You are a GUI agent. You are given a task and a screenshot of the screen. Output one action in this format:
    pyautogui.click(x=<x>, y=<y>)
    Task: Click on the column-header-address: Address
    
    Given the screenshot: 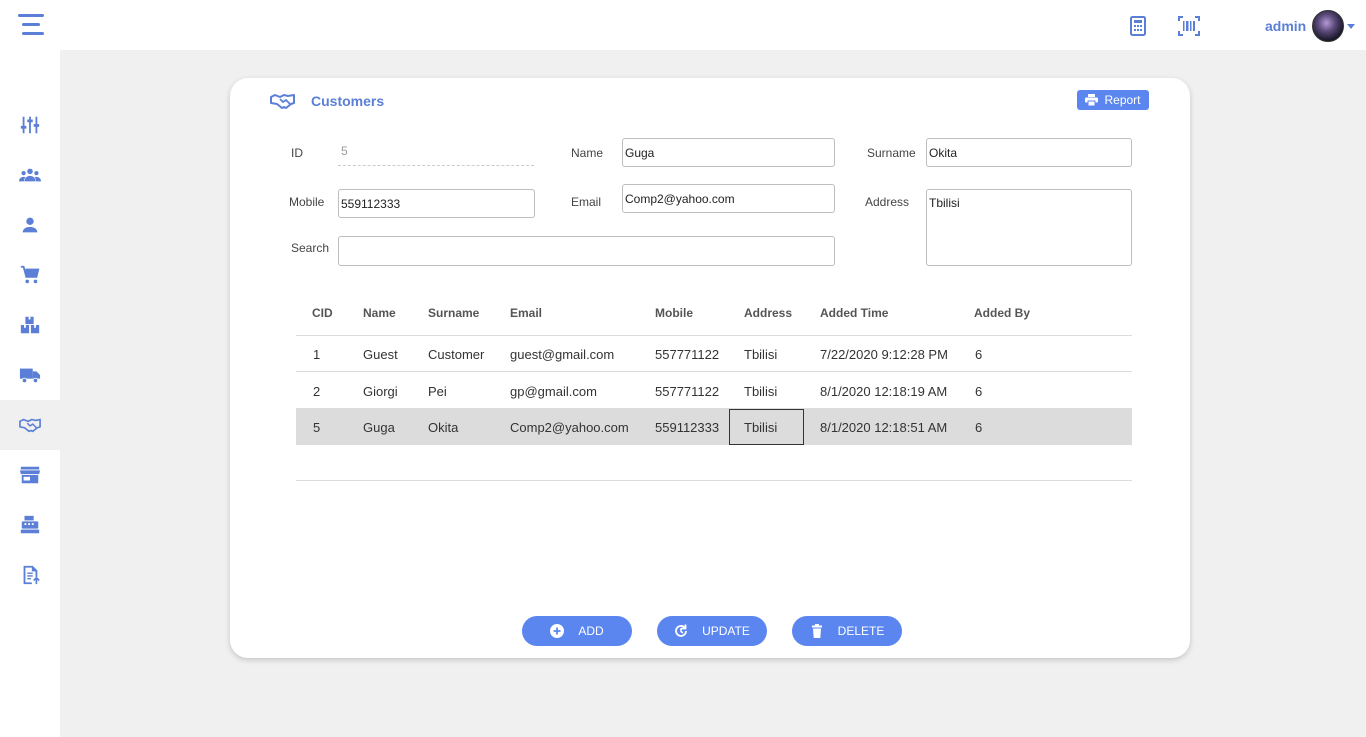 What is the action you would take?
    pyautogui.click(x=768, y=313)
    